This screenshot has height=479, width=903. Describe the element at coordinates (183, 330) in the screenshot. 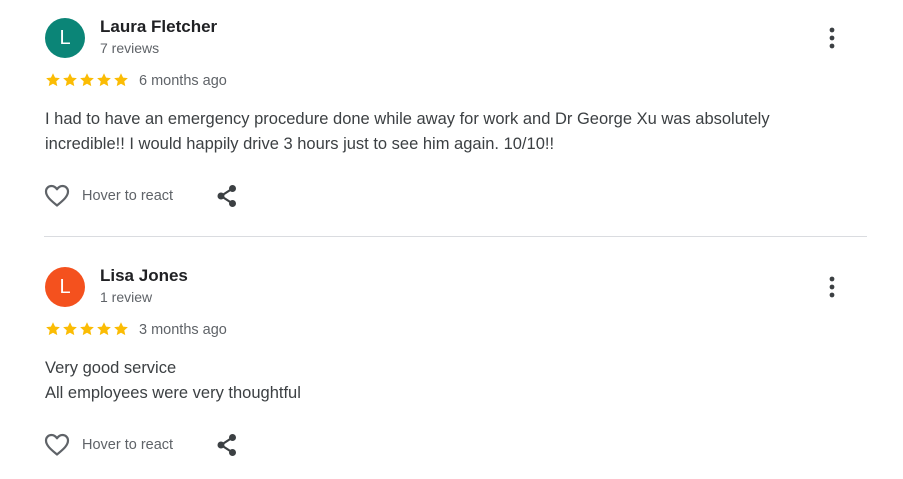

I see `review-date: 3 months ago` at that location.